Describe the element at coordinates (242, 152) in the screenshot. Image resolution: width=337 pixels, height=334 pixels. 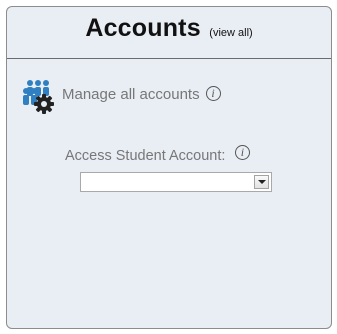
I see `access-student-info-icon: i` at that location.